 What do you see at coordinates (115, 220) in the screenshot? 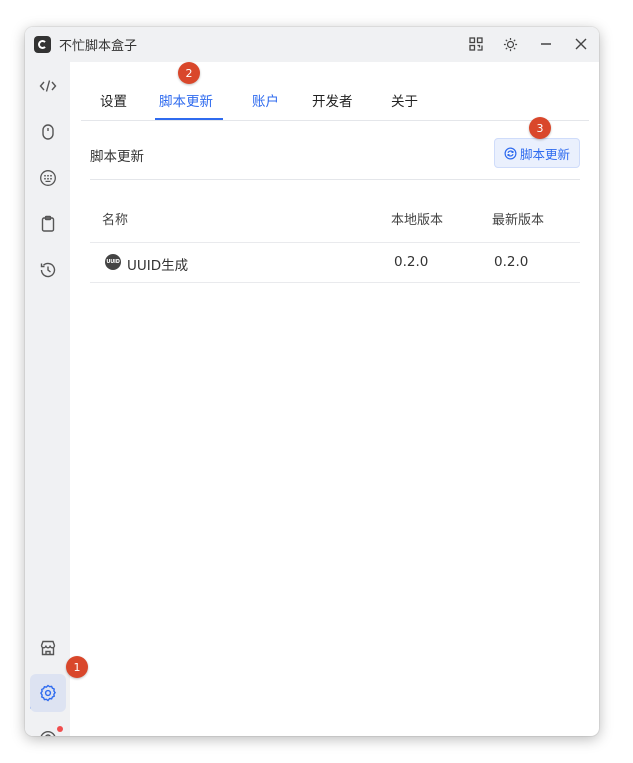
I see `column-header-name: 名称` at bounding box center [115, 220].